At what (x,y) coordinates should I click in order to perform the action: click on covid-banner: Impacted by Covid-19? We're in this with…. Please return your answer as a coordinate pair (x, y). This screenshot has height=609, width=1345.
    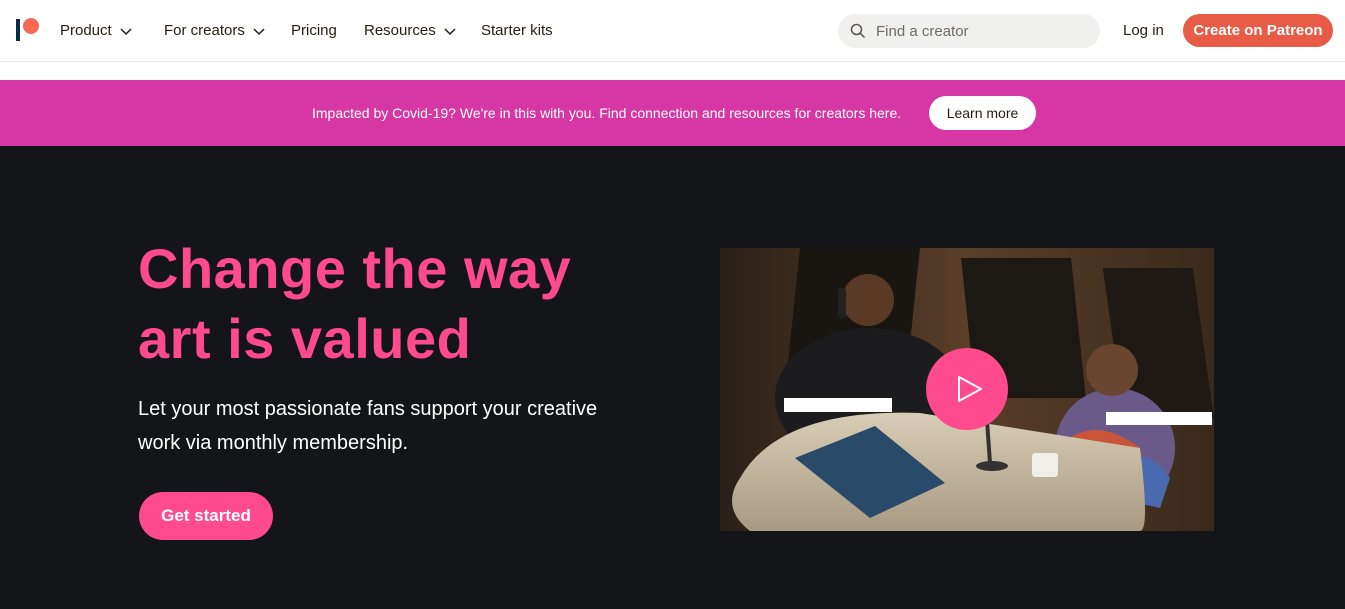
    Looking at the image, I should click on (672, 113).